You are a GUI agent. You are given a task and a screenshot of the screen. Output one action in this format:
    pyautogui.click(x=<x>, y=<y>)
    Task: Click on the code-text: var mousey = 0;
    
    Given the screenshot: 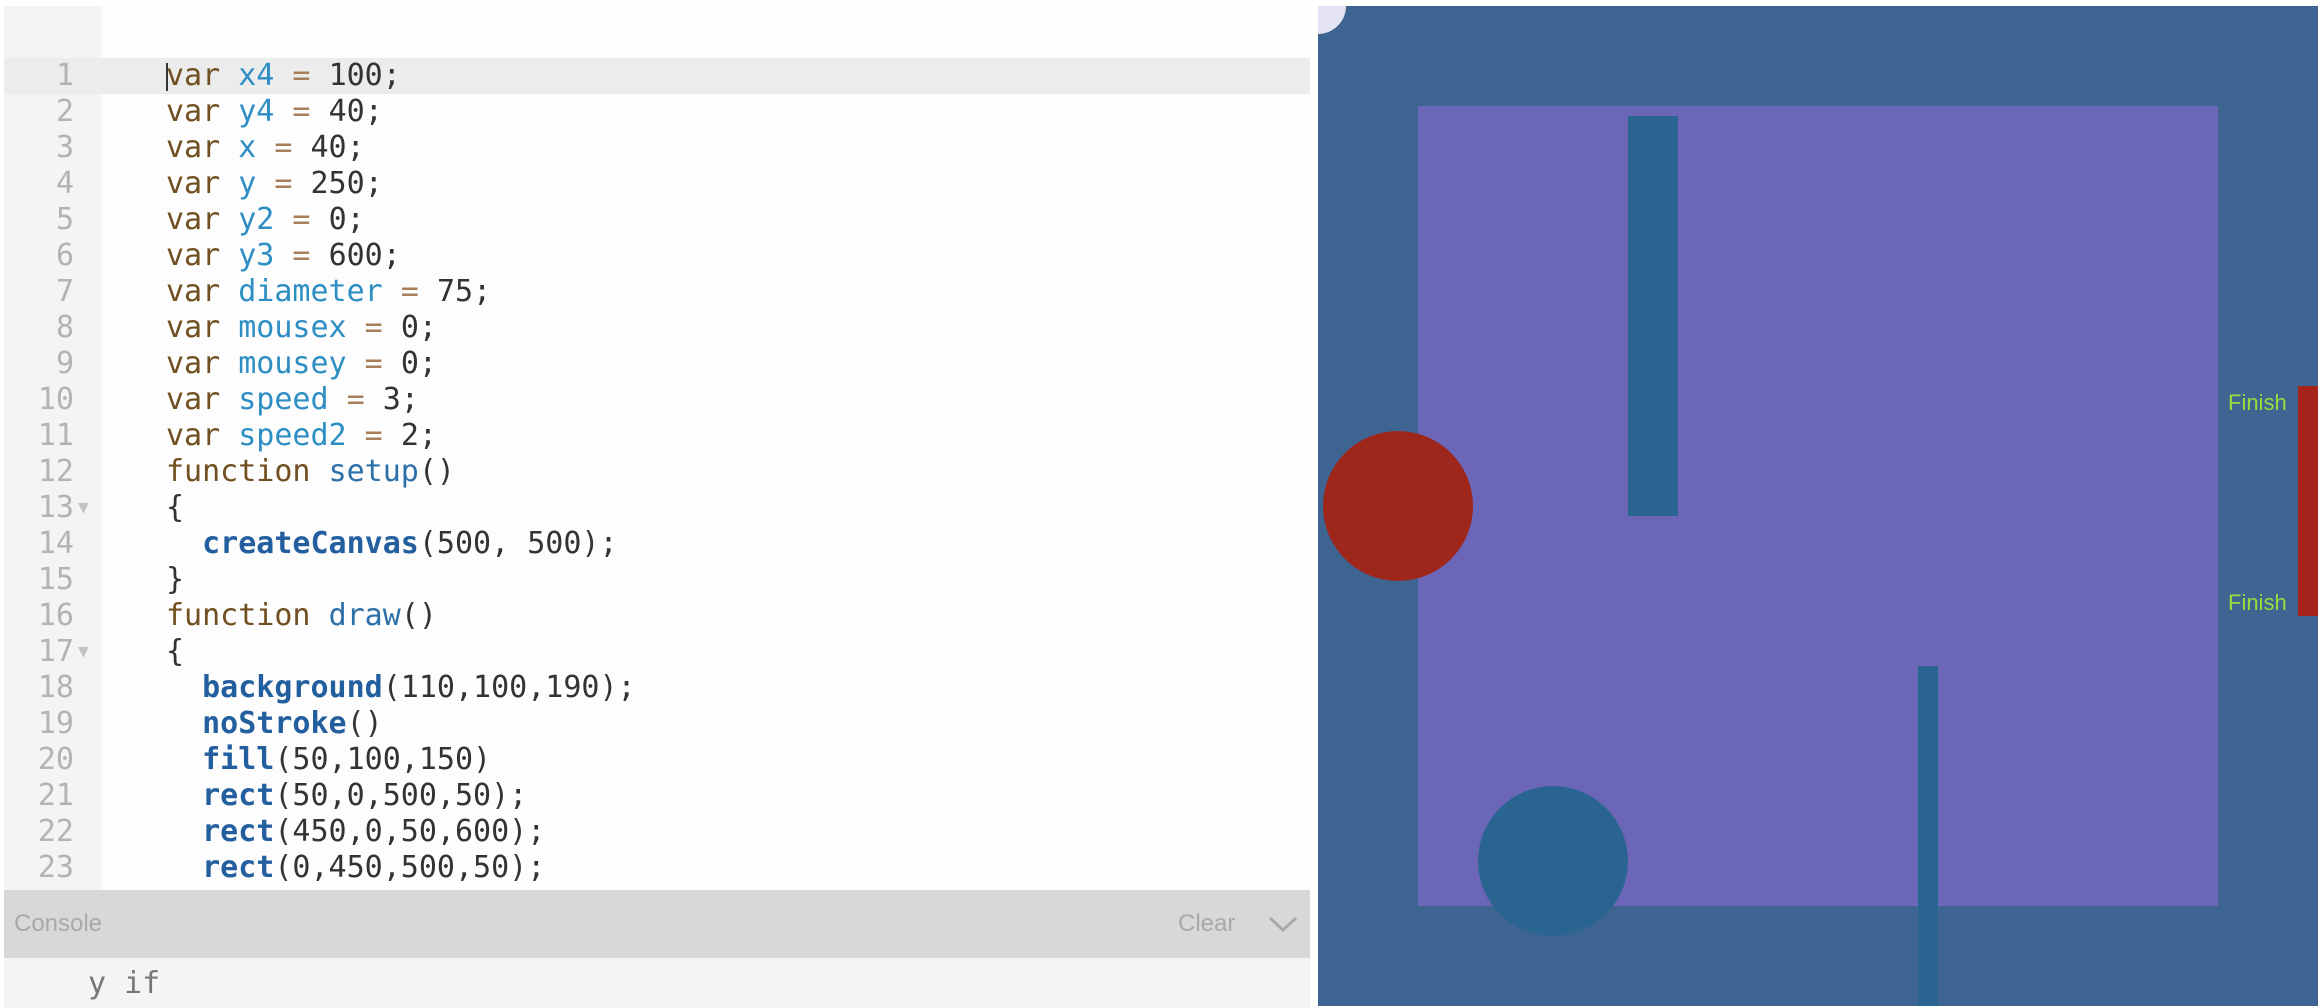 What is the action you would take?
    pyautogui.click(x=301, y=364)
    